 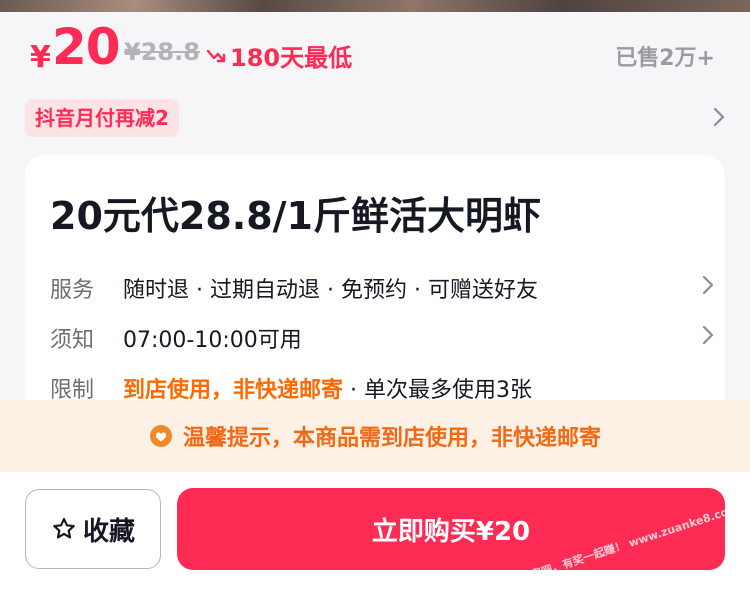 I want to click on notice-label: 须知, so click(x=72, y=340).